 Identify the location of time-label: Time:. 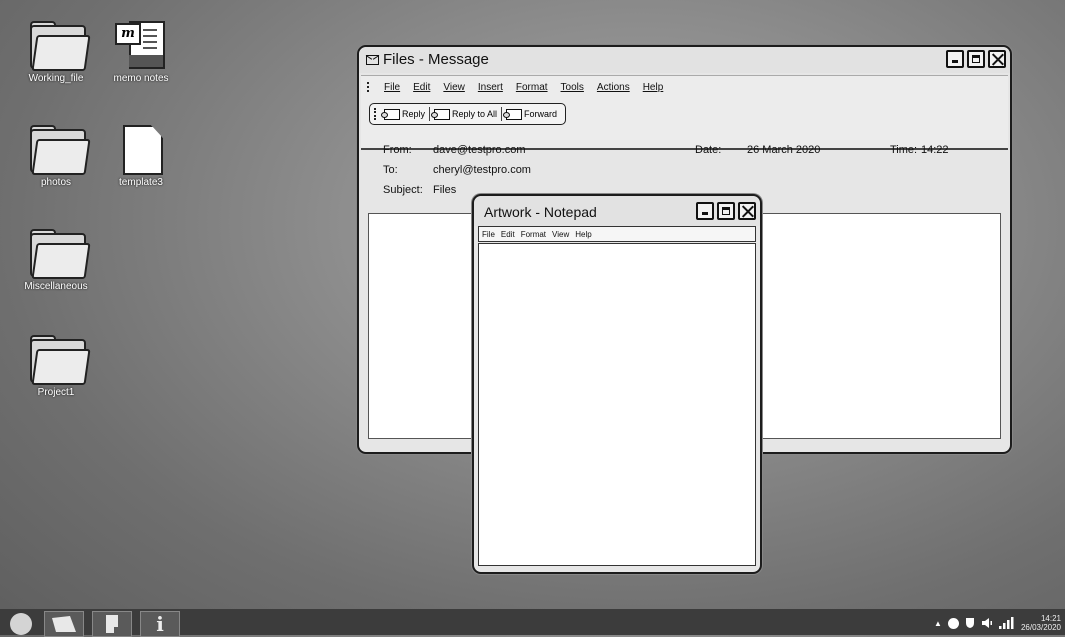
(904, 150).